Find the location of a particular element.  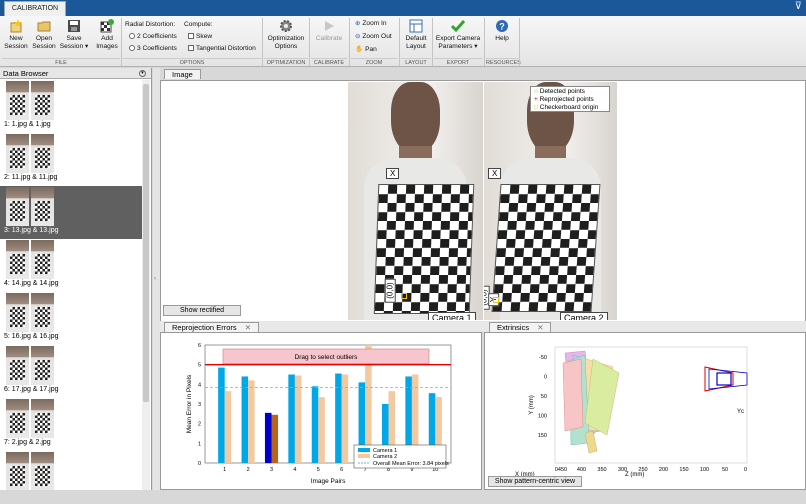

z-tick-label: 200 is located at coordinates (663, 470).